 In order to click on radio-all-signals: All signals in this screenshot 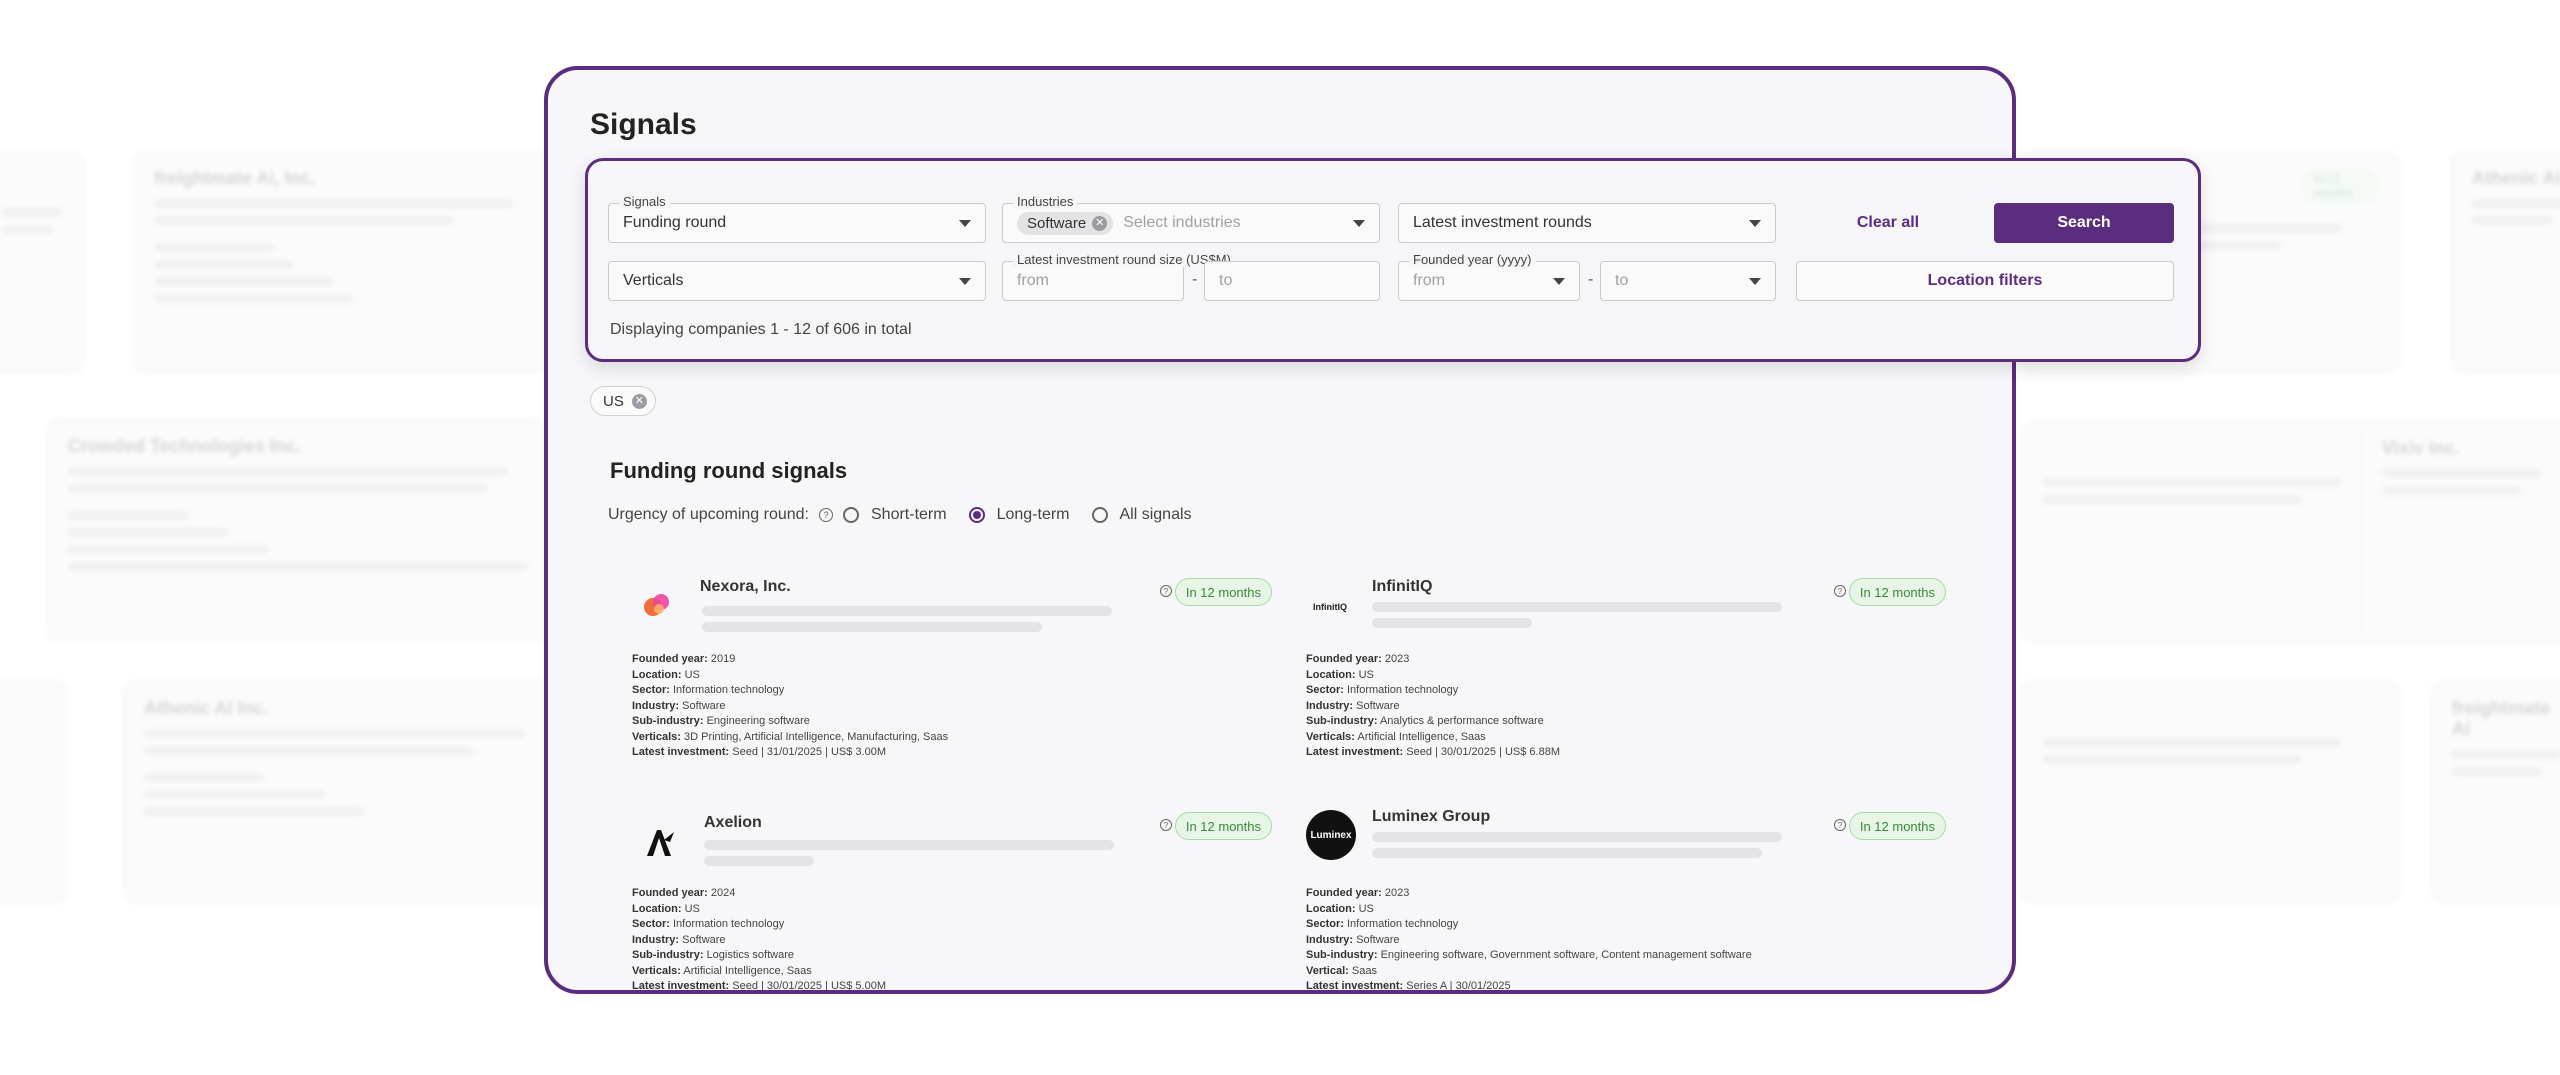, I will do `click(1141, 515)`.